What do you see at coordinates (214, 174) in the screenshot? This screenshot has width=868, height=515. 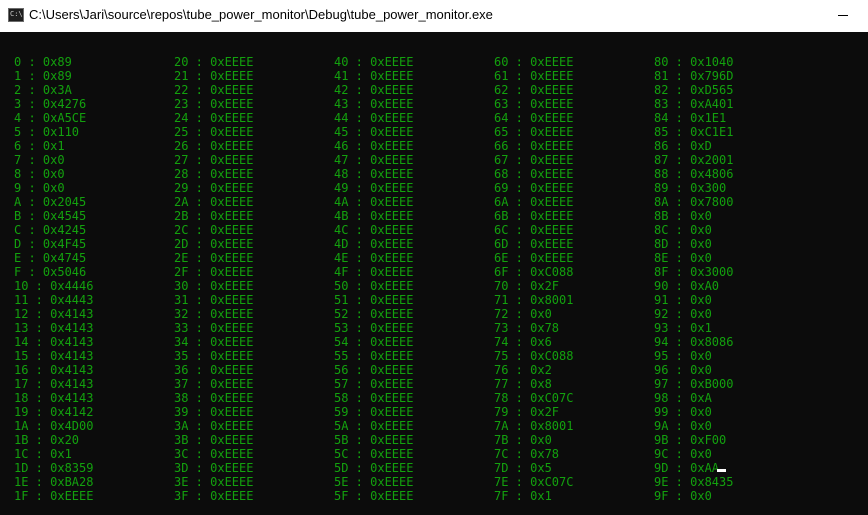 I see `register-line: 28 : 0xEEEE` at bounding box center [214, 174].